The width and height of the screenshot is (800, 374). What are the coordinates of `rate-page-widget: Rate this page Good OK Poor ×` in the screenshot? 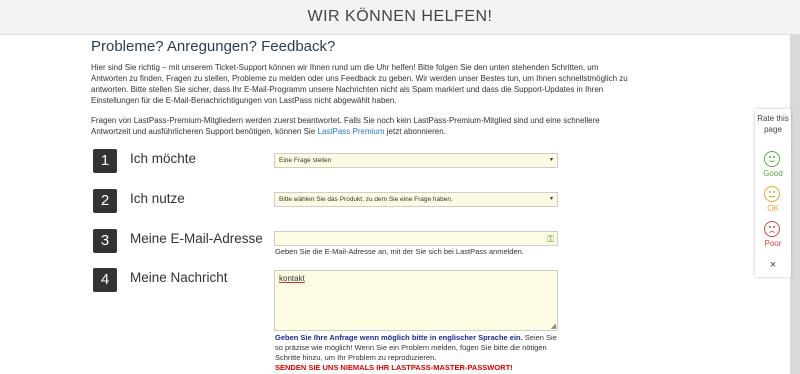 It's located at (773, 193).